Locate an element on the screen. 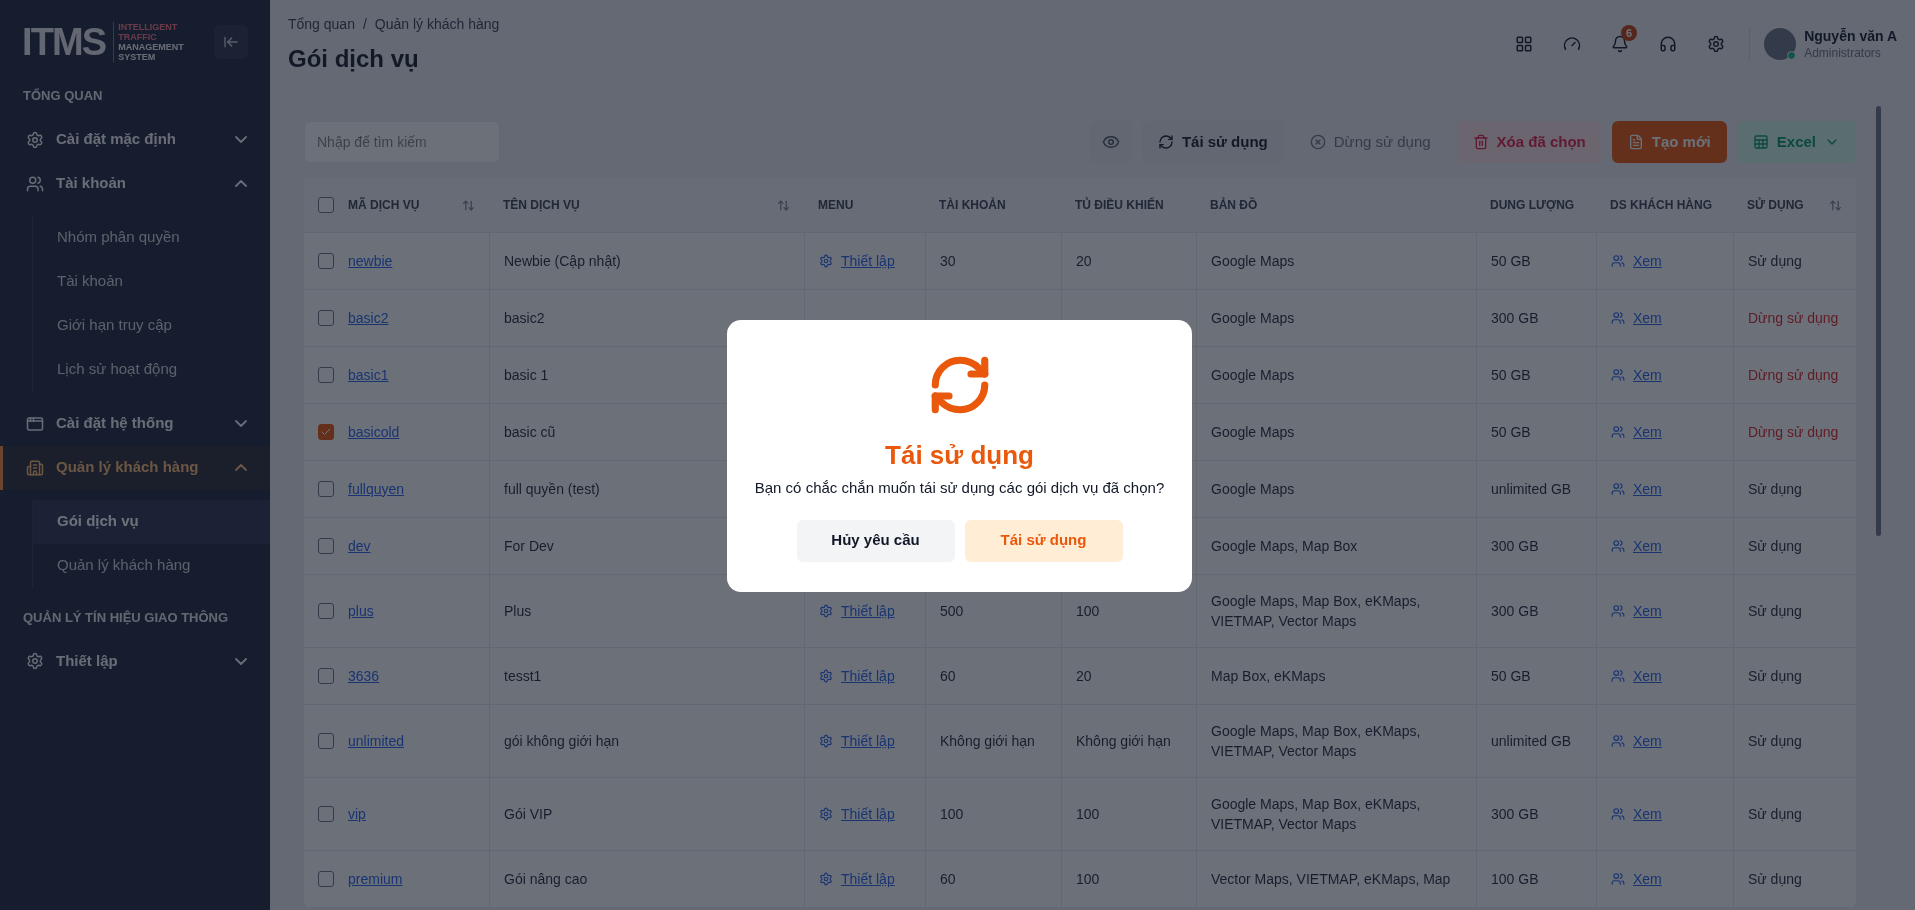 Image resolution: width=1915 pixels, height=910 pixels. table-cell-text: 100 is located at coordinates (1088, 814).